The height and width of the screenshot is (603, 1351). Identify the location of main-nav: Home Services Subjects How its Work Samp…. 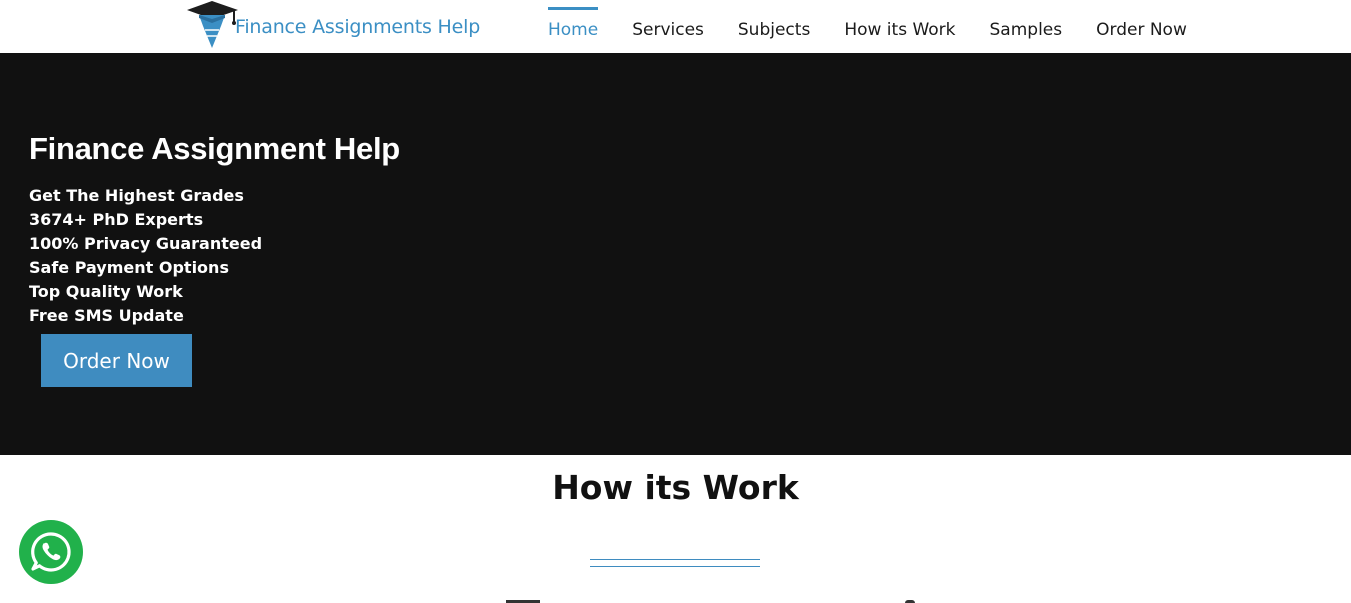
(884, 26).